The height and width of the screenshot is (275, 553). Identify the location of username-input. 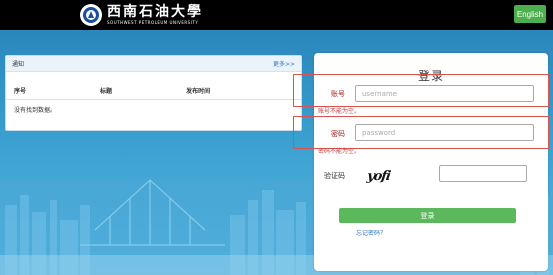
(444, 93).